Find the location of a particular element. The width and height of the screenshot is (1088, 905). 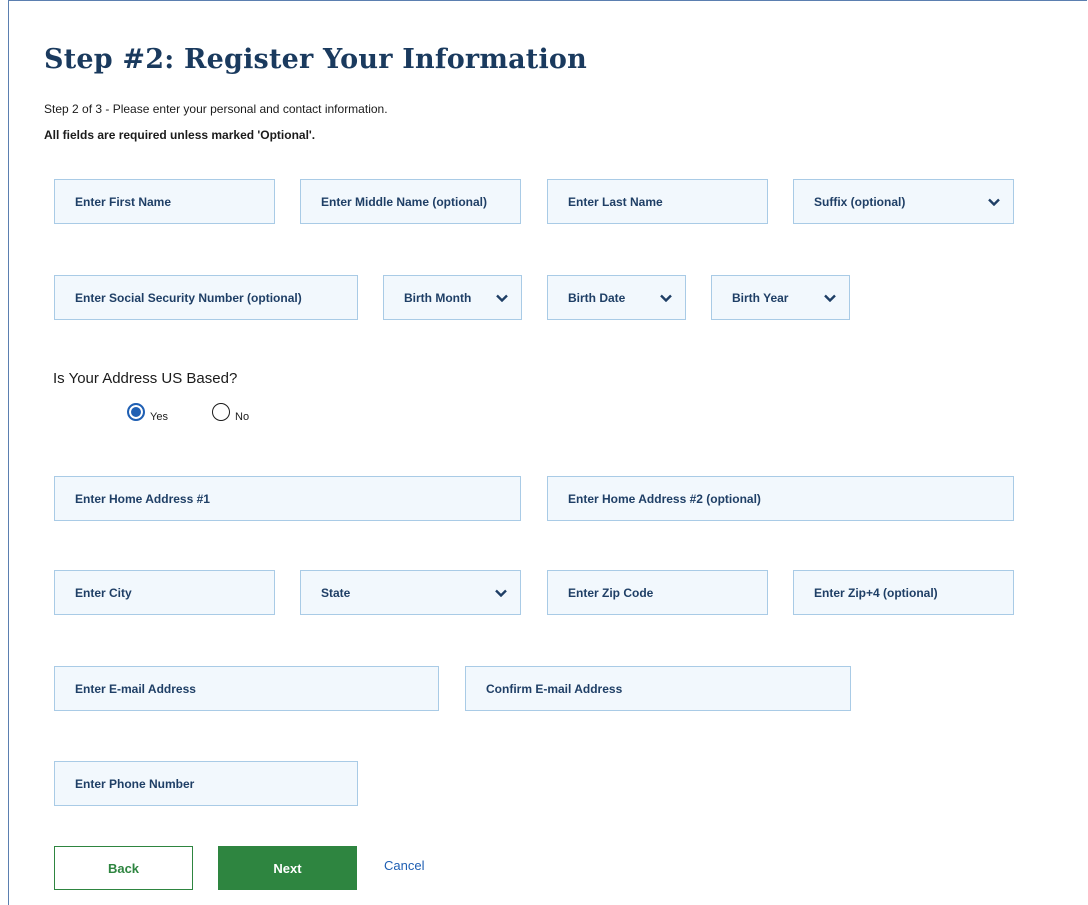

suffix-select: Suffix (optional) is located at coordinates (903, 201).